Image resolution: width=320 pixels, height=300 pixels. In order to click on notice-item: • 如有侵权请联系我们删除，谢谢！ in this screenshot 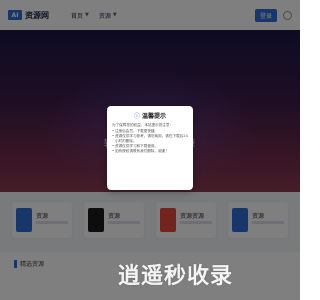, I will do `click(150, 151)`.